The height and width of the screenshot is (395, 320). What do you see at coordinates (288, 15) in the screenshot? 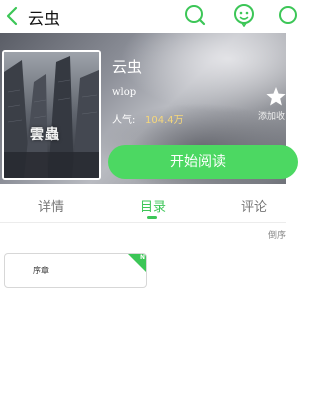
I see `more-icon` at bounding box center [288, 15].